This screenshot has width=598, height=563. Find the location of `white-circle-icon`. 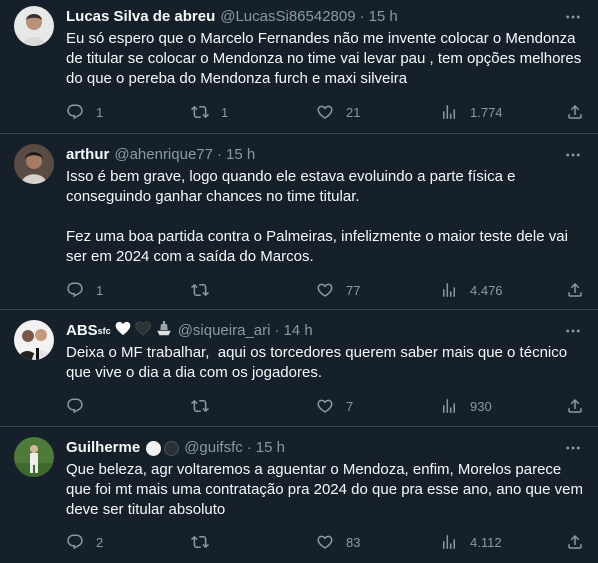

white-circle-icon is located at coordinates (154, 448).